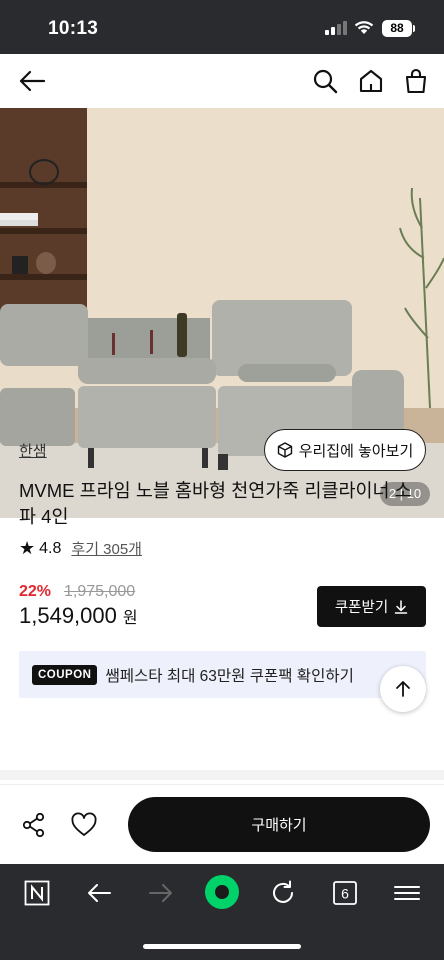 Image resolution: width=444 pixels, height=960 pixels. I want to click on battery-cap, so click(414, 28).